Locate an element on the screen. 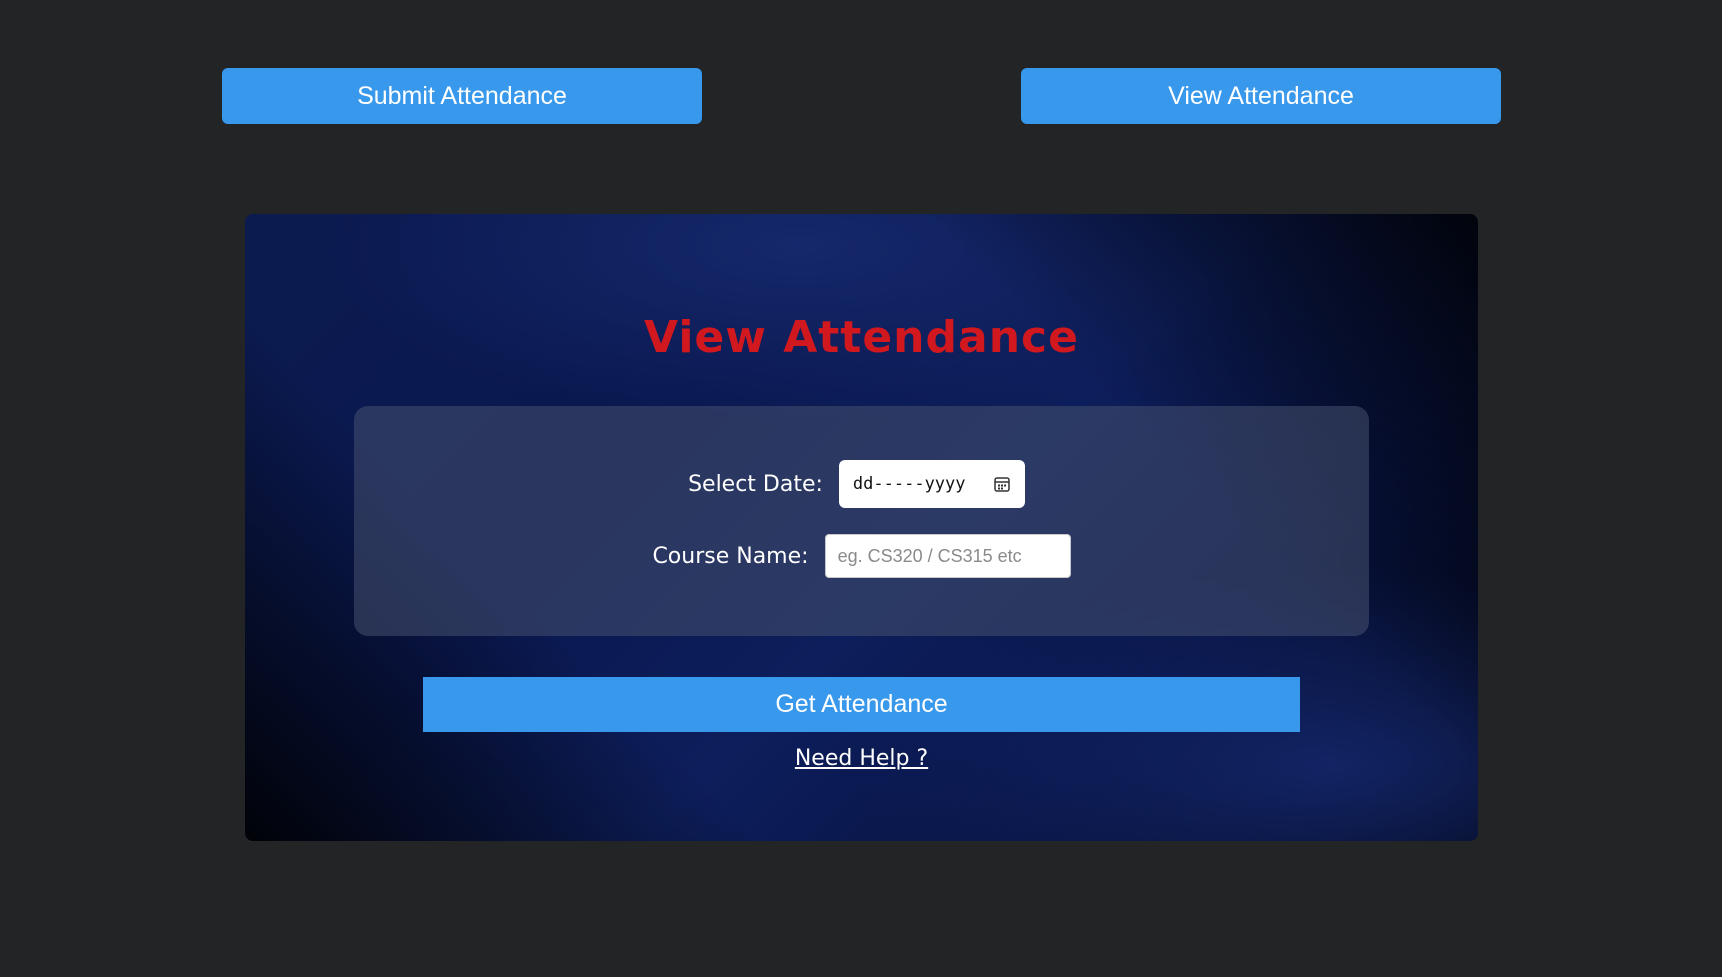 The image size is (1722, 977). submit-attendance-button: Submit Attendance is located at coordinates (462, 96).